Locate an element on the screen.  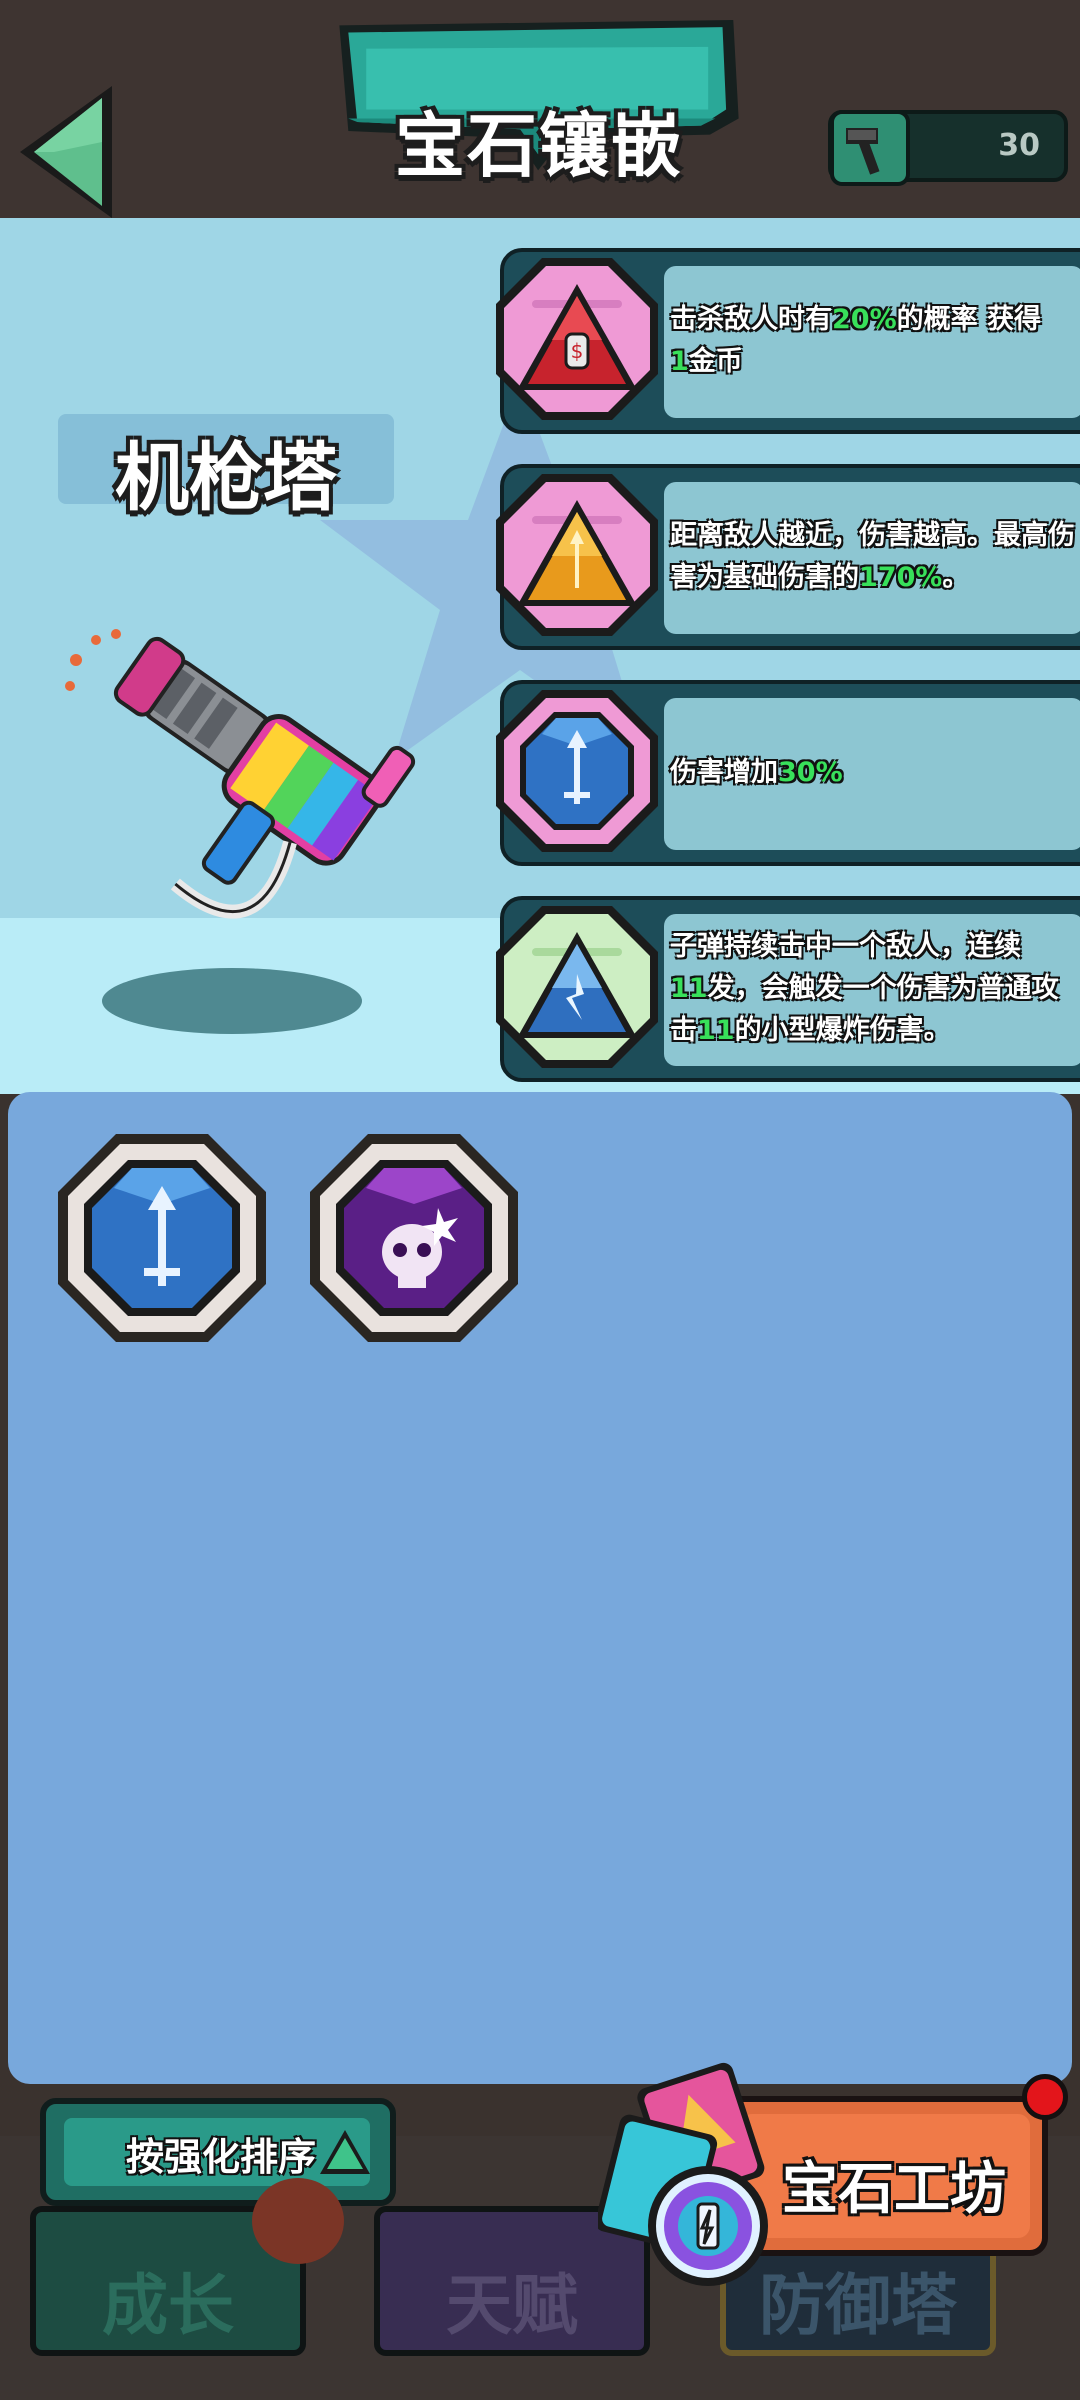
gem-description: 距离敌人越近，伤害越高。最高伤害为基础伤害的170%。 is located at coordinates (872, 556).